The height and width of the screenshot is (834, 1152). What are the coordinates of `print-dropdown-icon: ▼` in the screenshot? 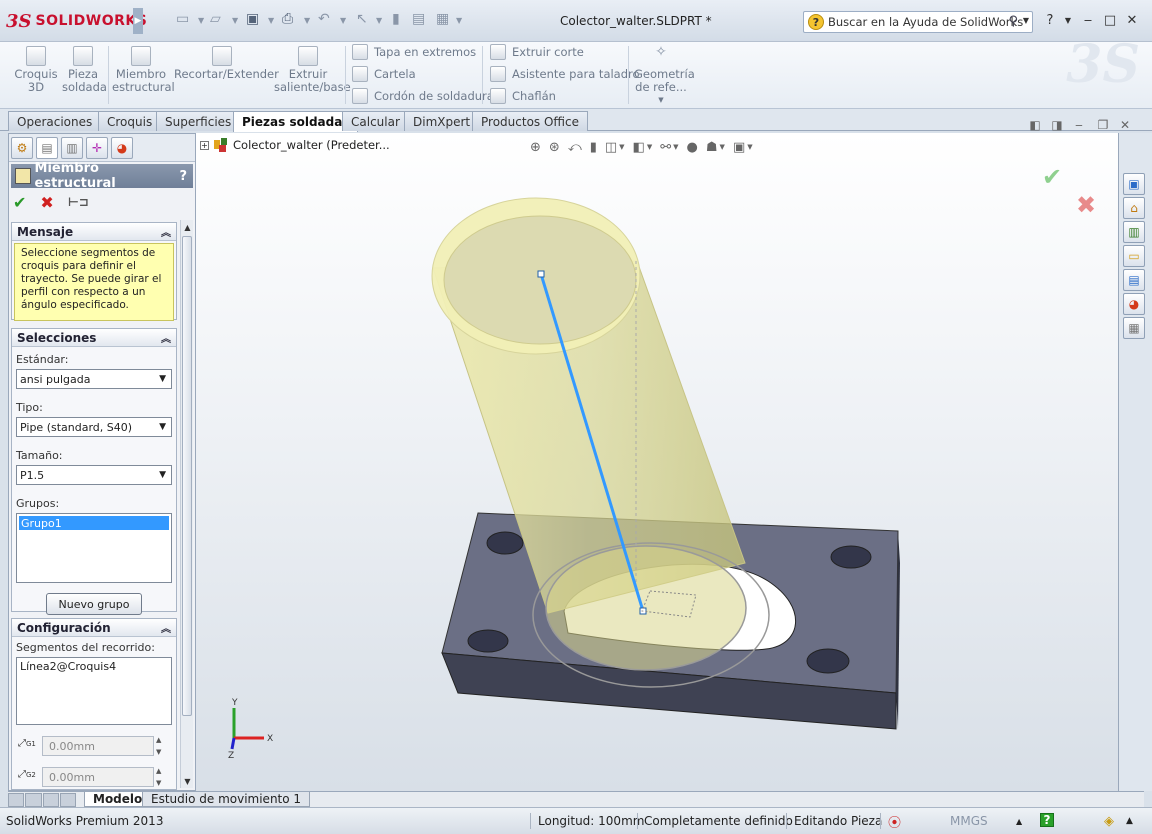 It's located at (307, 26).